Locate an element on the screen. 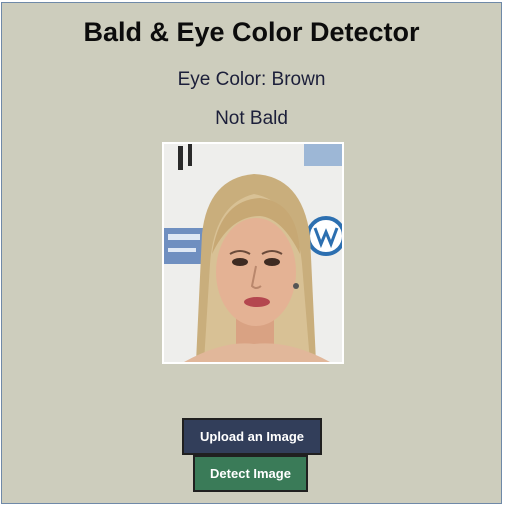 The image size is (505, 509). upload-image-button: Upload an Image is located at coordinates (252, 436).